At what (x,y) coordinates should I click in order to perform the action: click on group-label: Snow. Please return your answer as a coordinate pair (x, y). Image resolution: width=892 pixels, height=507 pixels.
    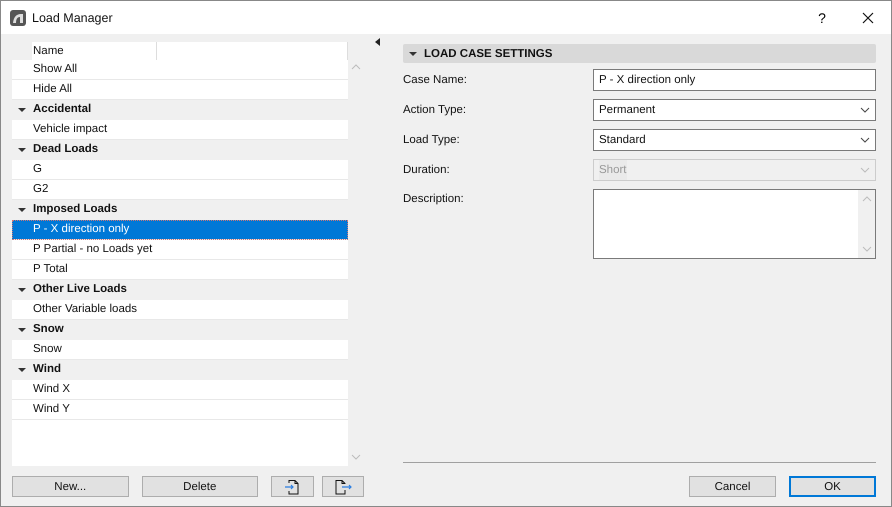
    Looking at the image, I should click on (48, 329).